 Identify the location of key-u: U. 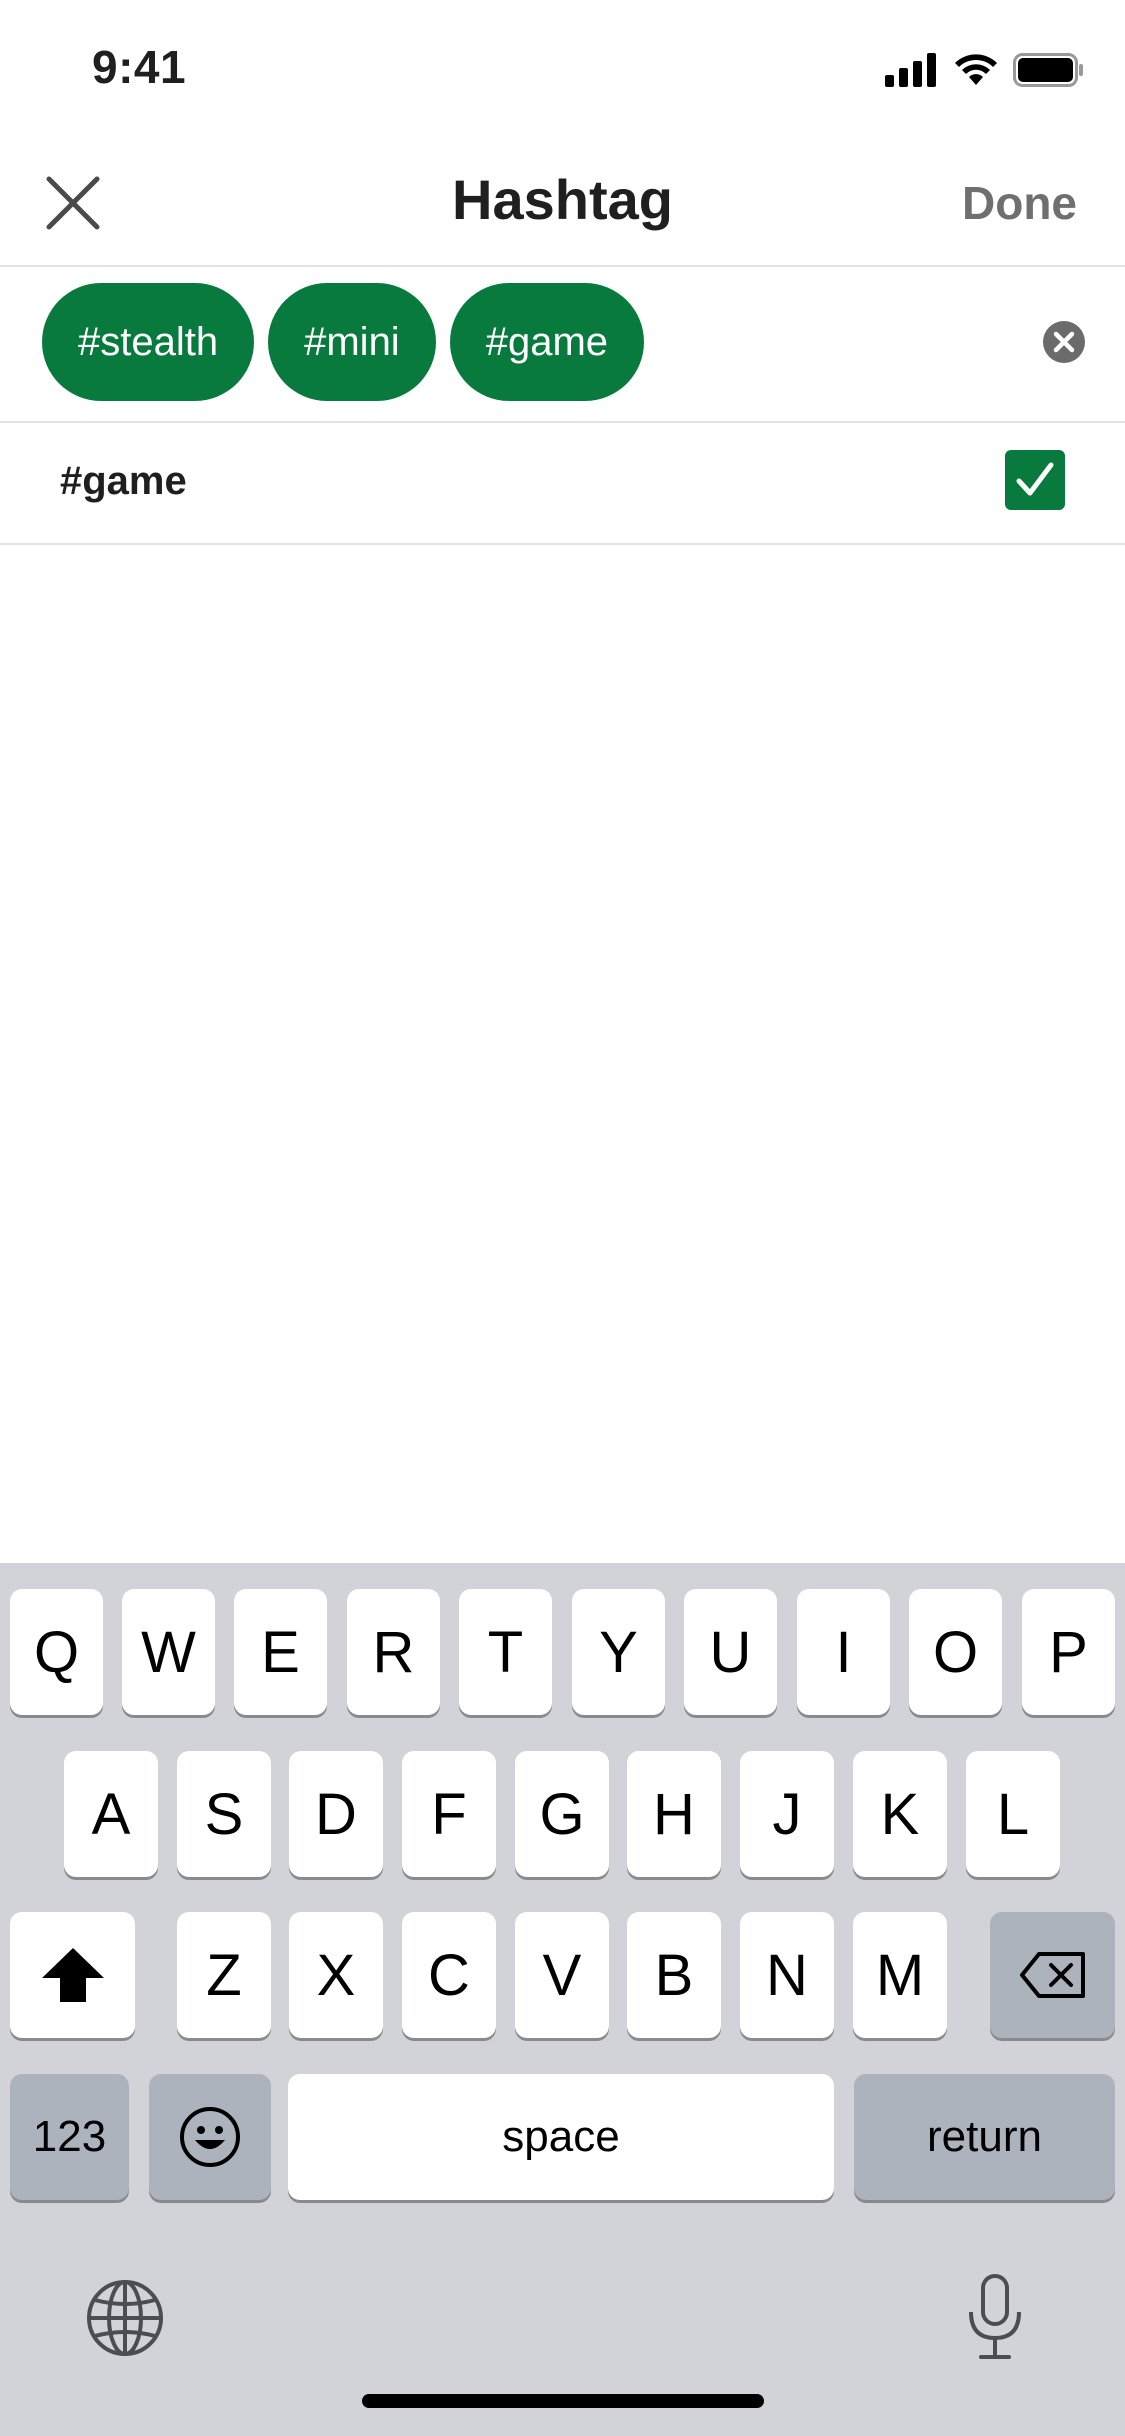
(730, 1652).